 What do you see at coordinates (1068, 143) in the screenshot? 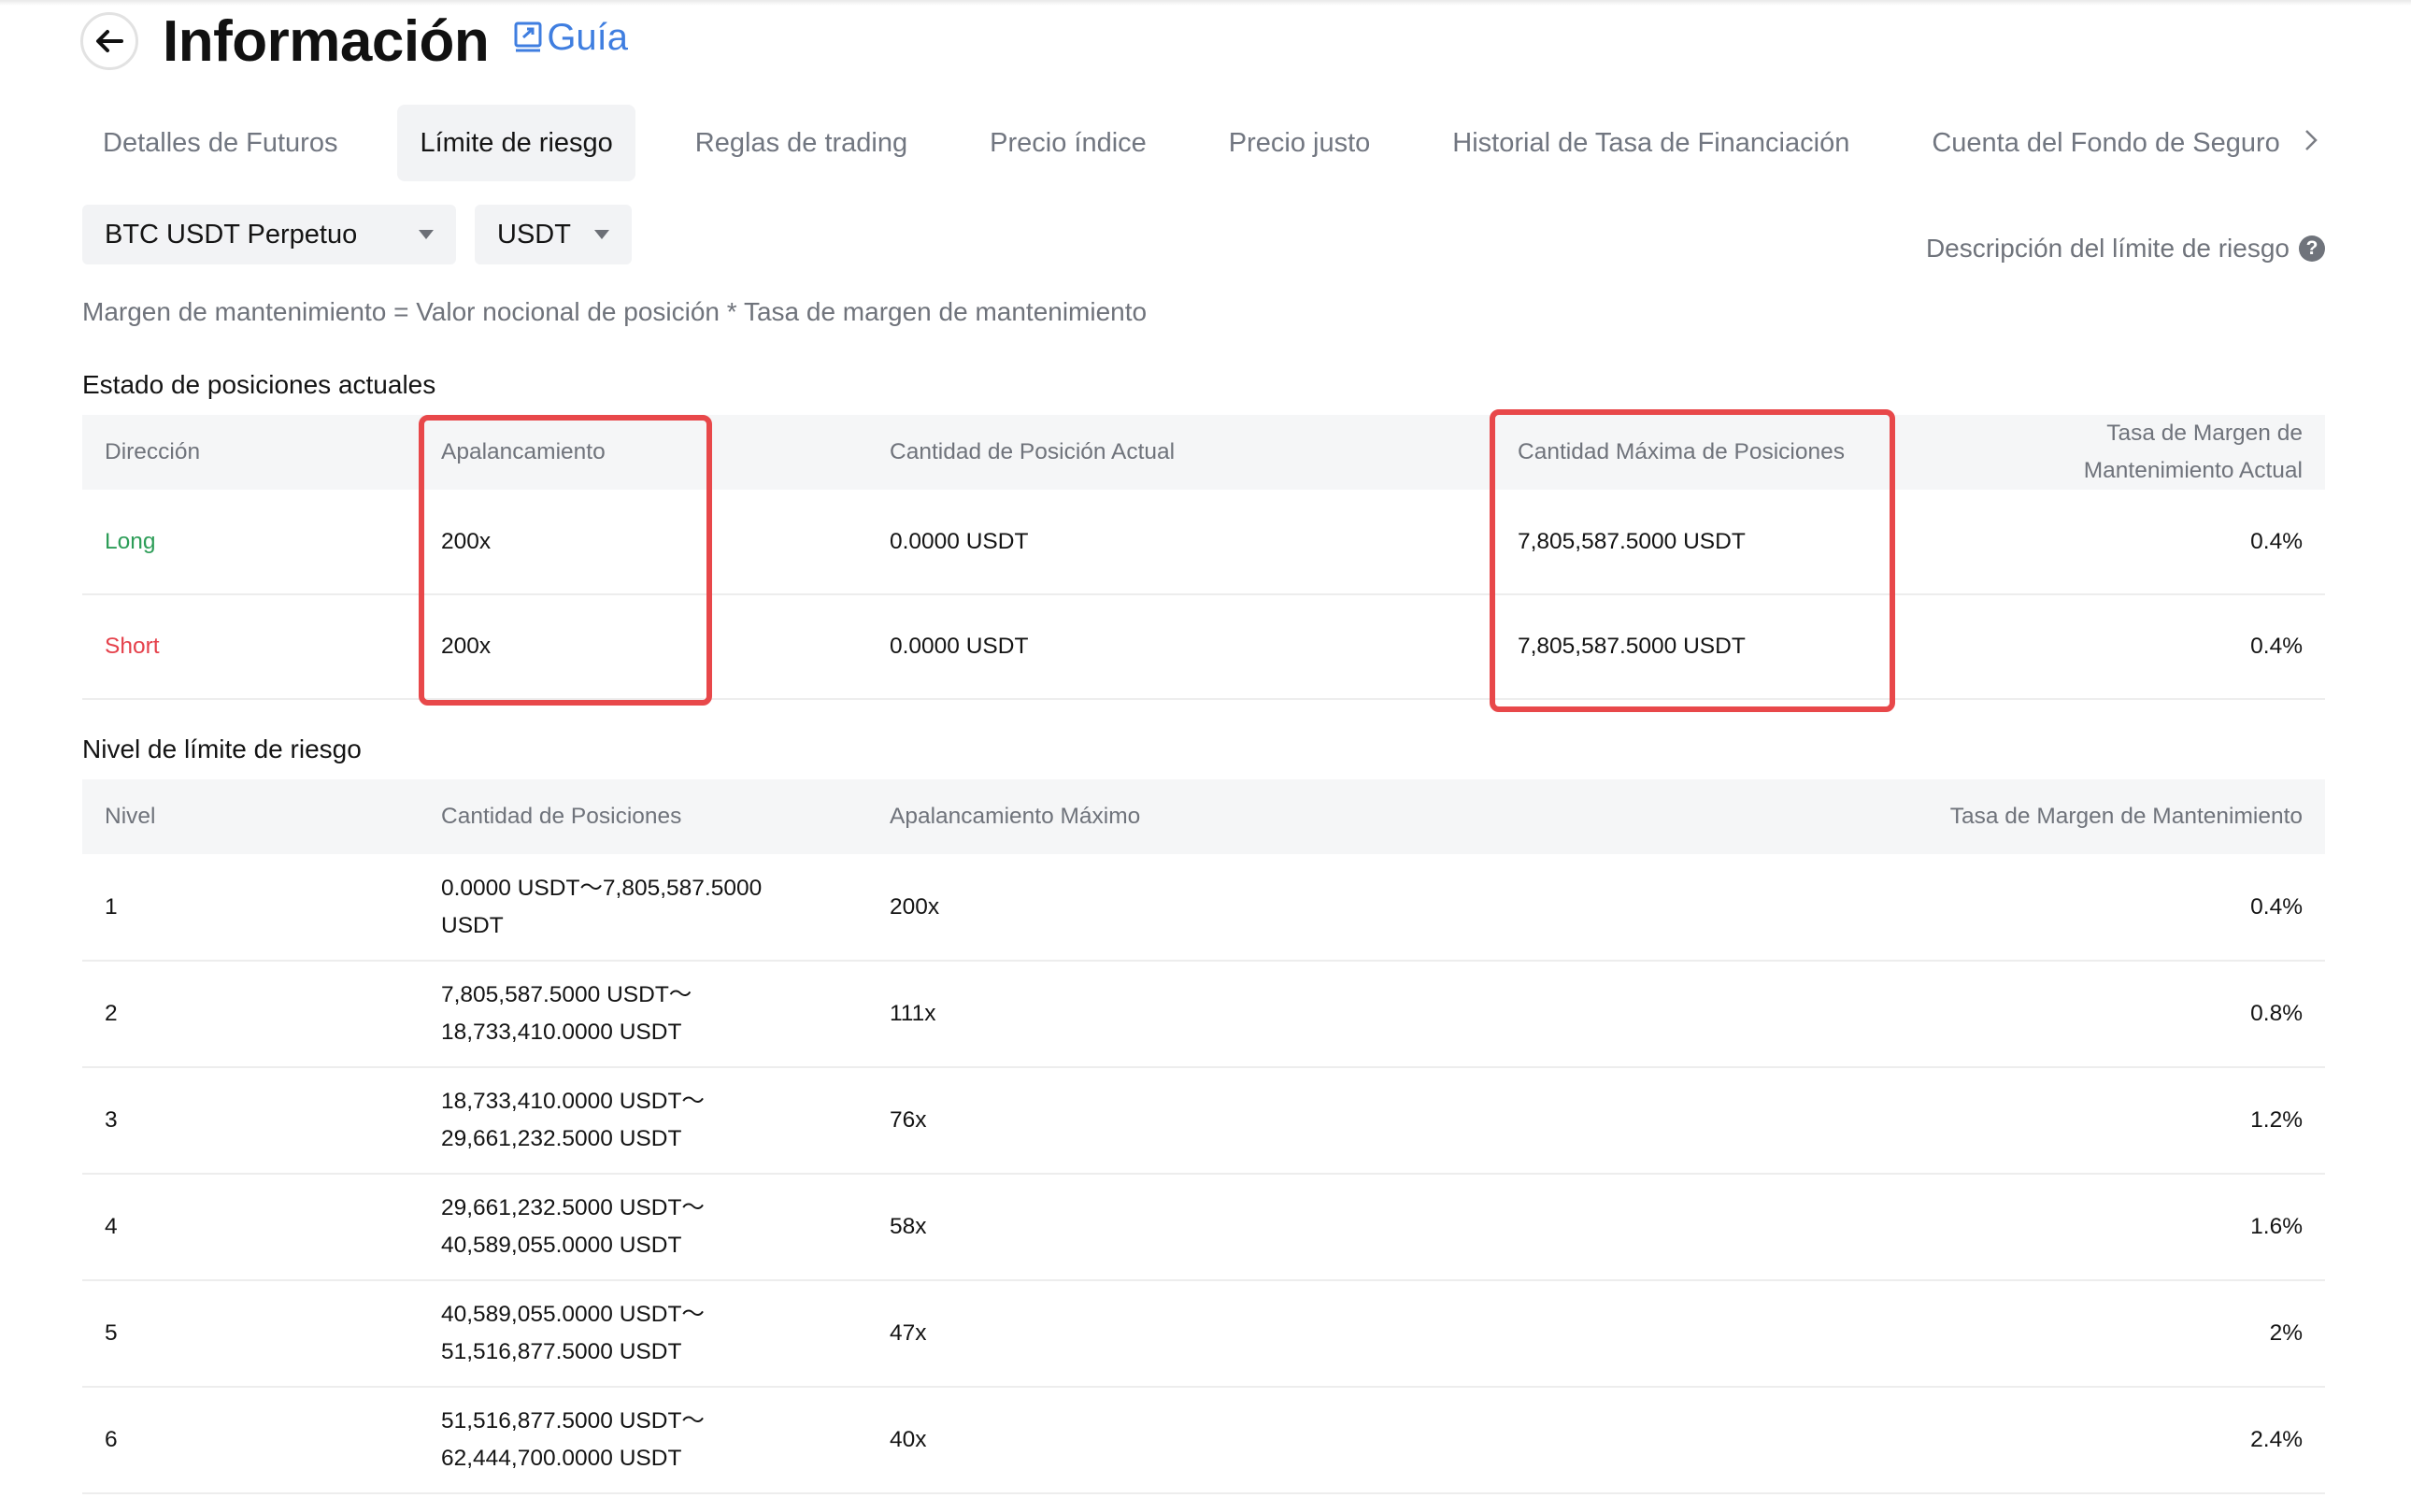
I see `tab-index-price: Precio índice` at bounding box center [1068, 143].